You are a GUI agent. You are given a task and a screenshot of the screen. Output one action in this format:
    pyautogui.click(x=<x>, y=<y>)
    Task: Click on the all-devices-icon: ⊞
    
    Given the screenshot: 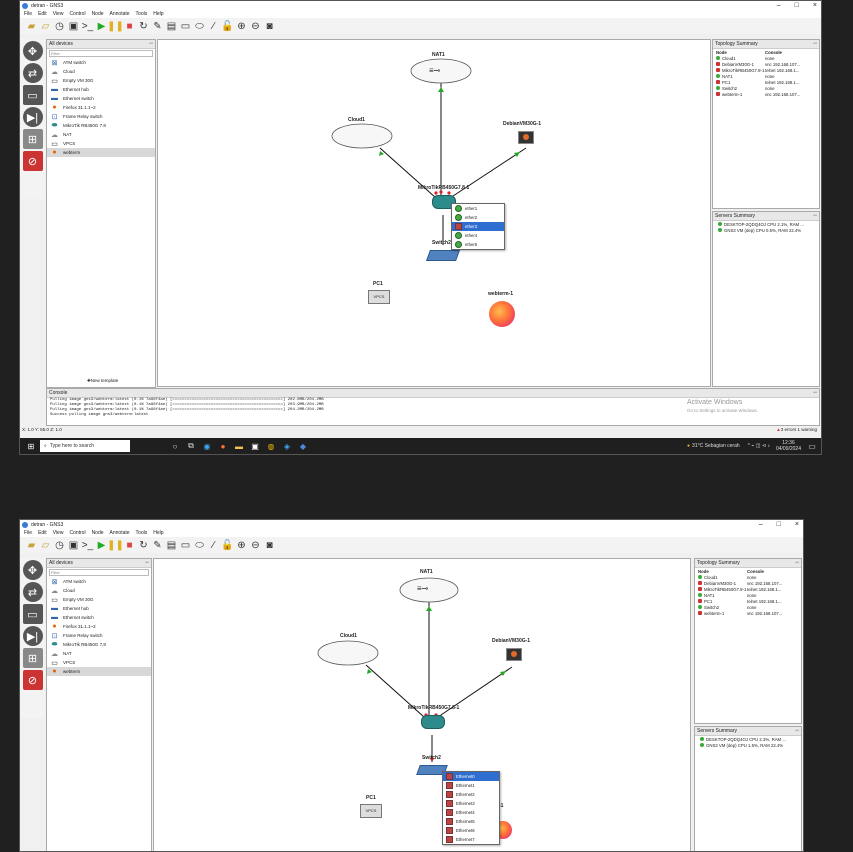 What is the action you would take?
    pyautogui.click(x=32, y=658)
    